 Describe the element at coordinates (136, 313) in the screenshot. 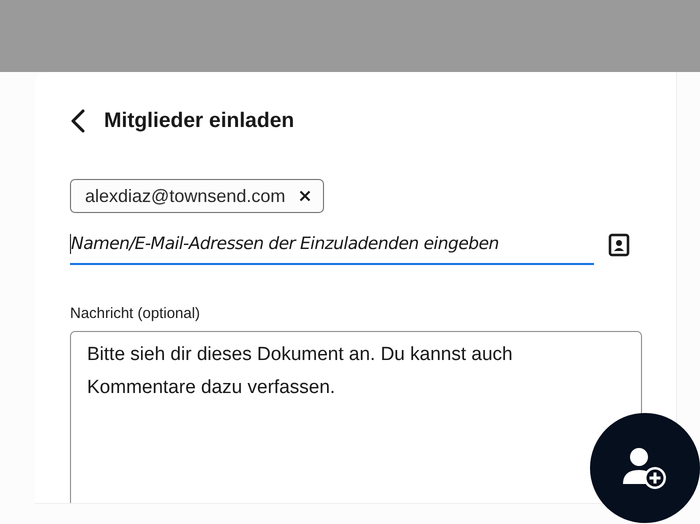

I see `message-label: Nachricht (optional)` at that location.